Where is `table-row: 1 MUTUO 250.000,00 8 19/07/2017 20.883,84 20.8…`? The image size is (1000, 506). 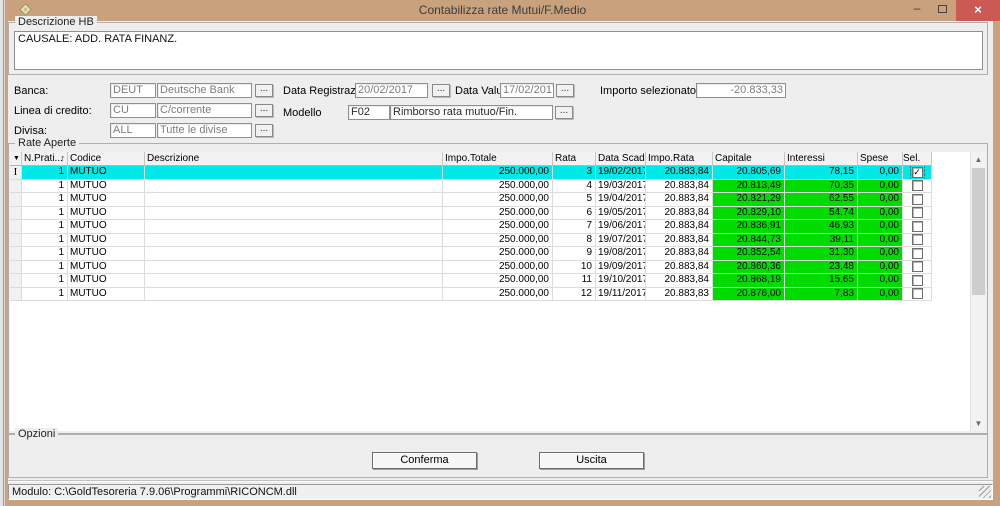 table-row: 1 MUTUO 250.000,00 8 19/07/2017 20.883,84 20.8… is located at coordinates (490, 240).